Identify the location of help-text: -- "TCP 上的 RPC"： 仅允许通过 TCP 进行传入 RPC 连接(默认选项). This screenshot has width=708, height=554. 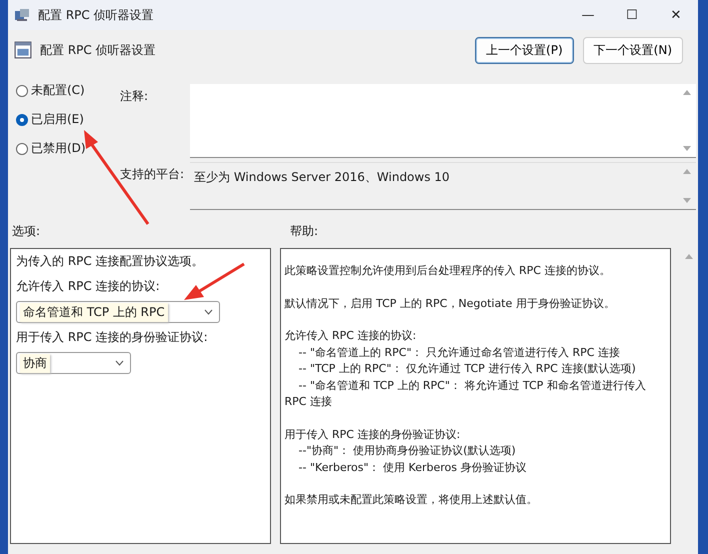
(467, 369).